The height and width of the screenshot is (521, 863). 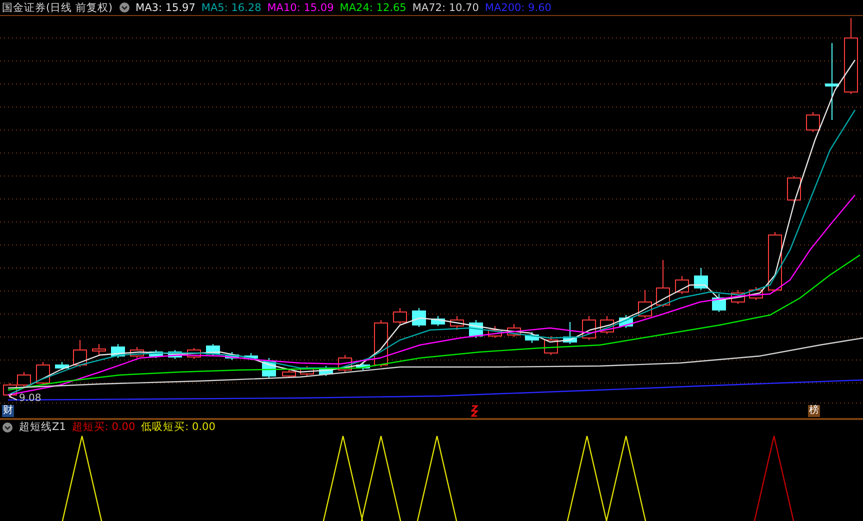 What do you see at coordinates (373, 8) in the screenshot?
I see `moving-average-label: MA24: 12.65` at bounding box center [373, 8].